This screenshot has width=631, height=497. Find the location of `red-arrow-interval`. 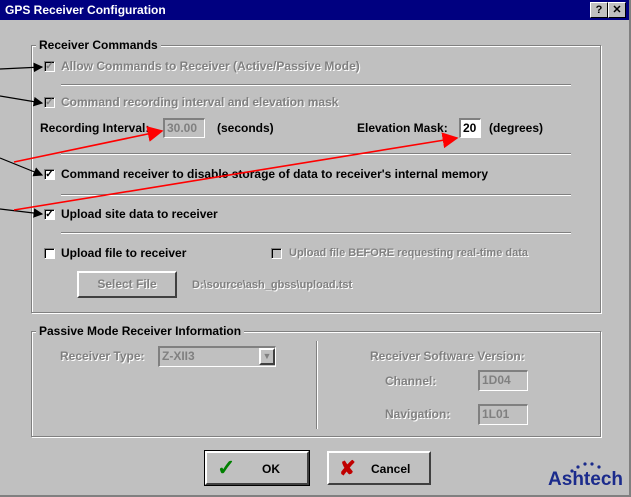

red-arrow-interval is located at coordinates (88, 144).